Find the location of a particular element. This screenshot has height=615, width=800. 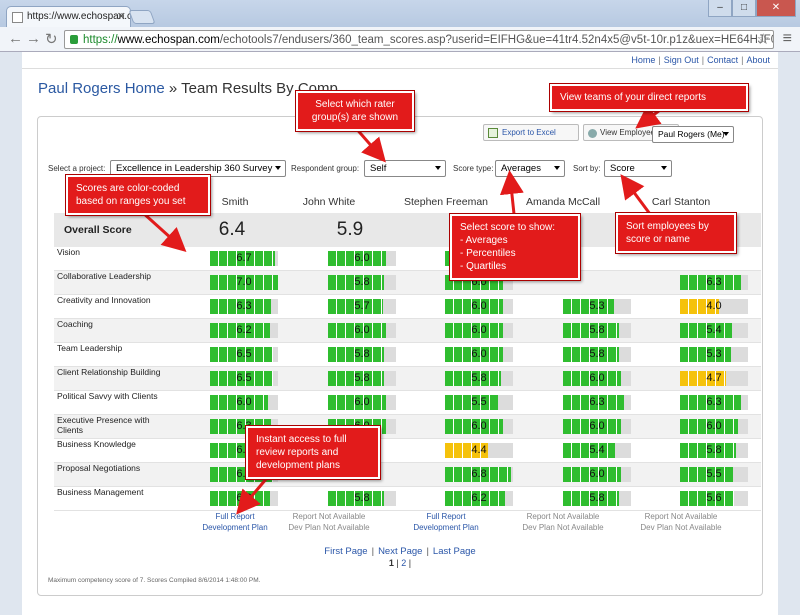

page-2-link: 2 is located at coordinates (403, 563).